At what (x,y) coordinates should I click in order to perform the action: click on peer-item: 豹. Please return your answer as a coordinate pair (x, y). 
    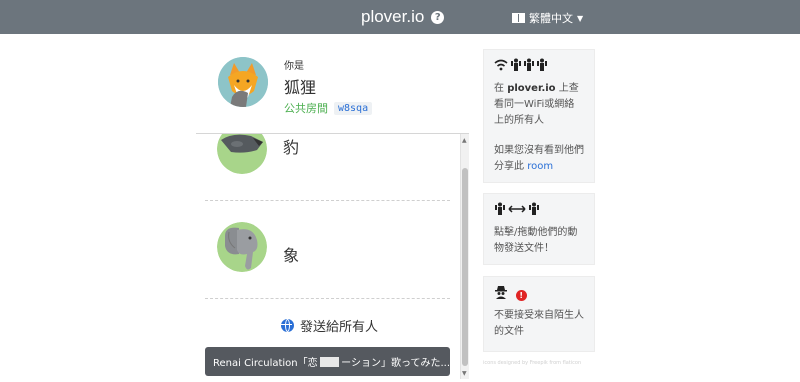
    Looking at the image, I should click on (327, 159).